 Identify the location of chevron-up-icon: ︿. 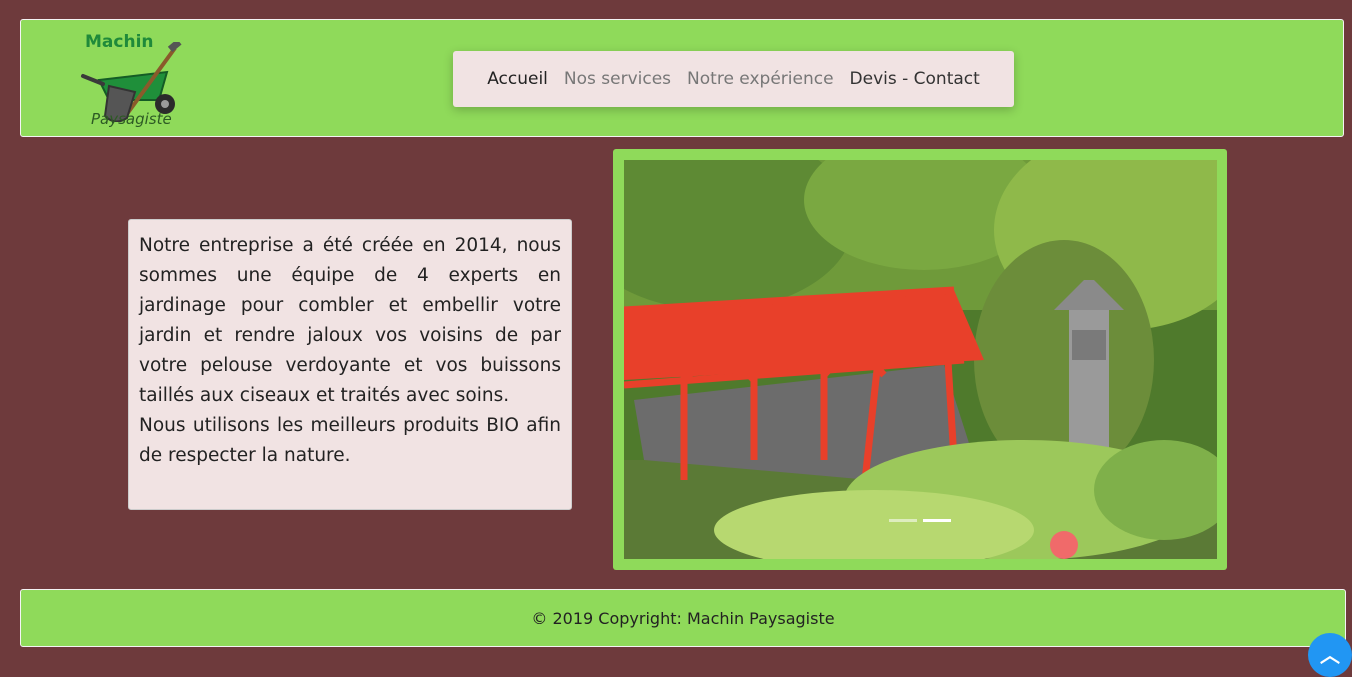
(1330, 655).